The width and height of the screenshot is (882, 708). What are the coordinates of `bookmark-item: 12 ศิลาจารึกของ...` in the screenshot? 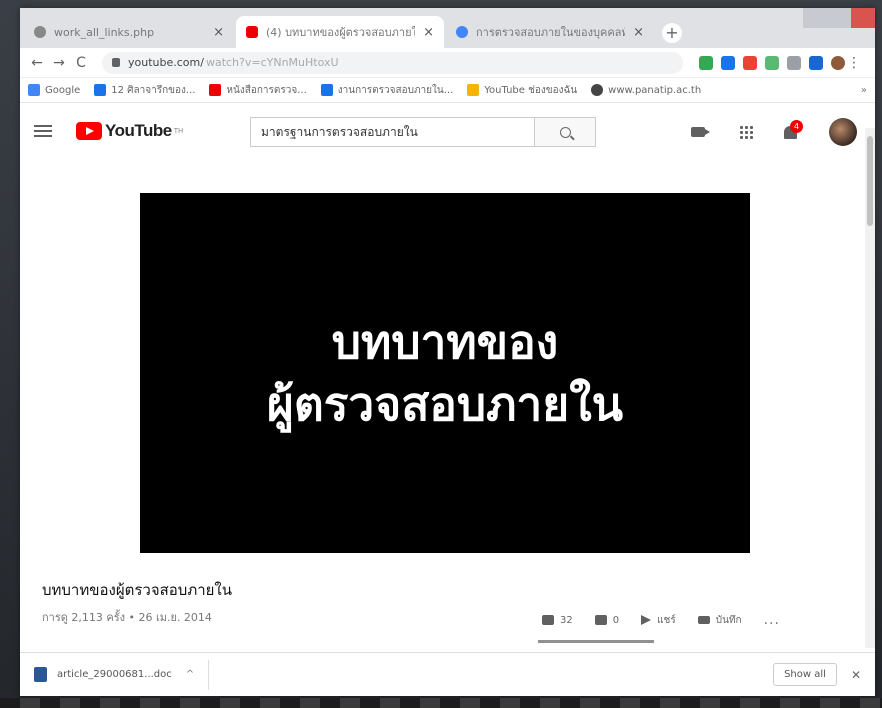 It's located at (144, 90).